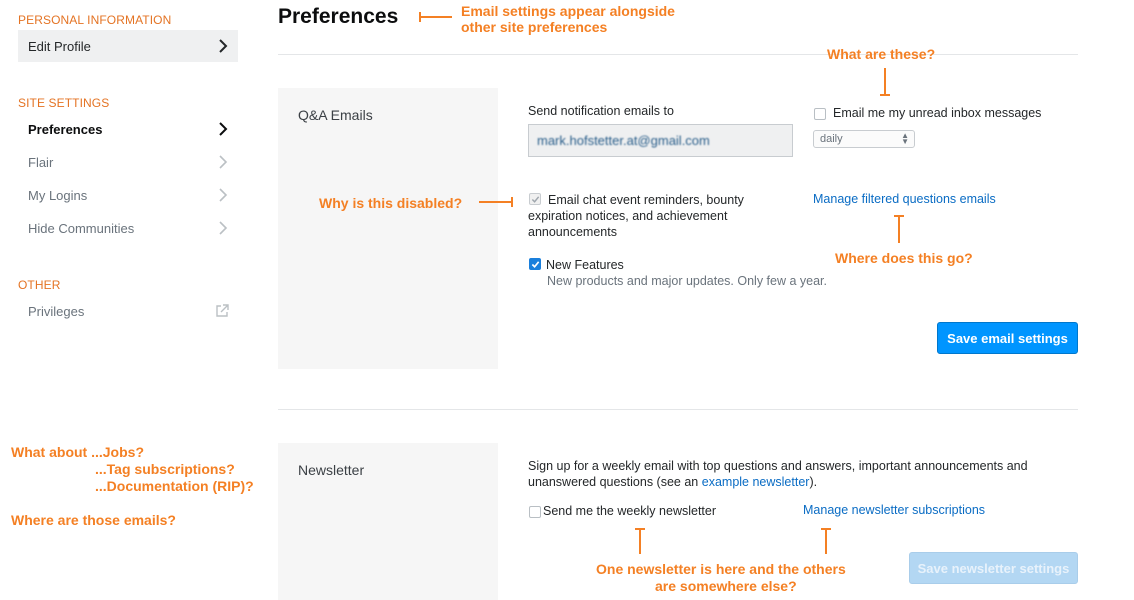  What do you see at coordinates (41, 162) in the screenshot?
I see `sidebar-item-label: Flair` at bounding box center [41, 162].